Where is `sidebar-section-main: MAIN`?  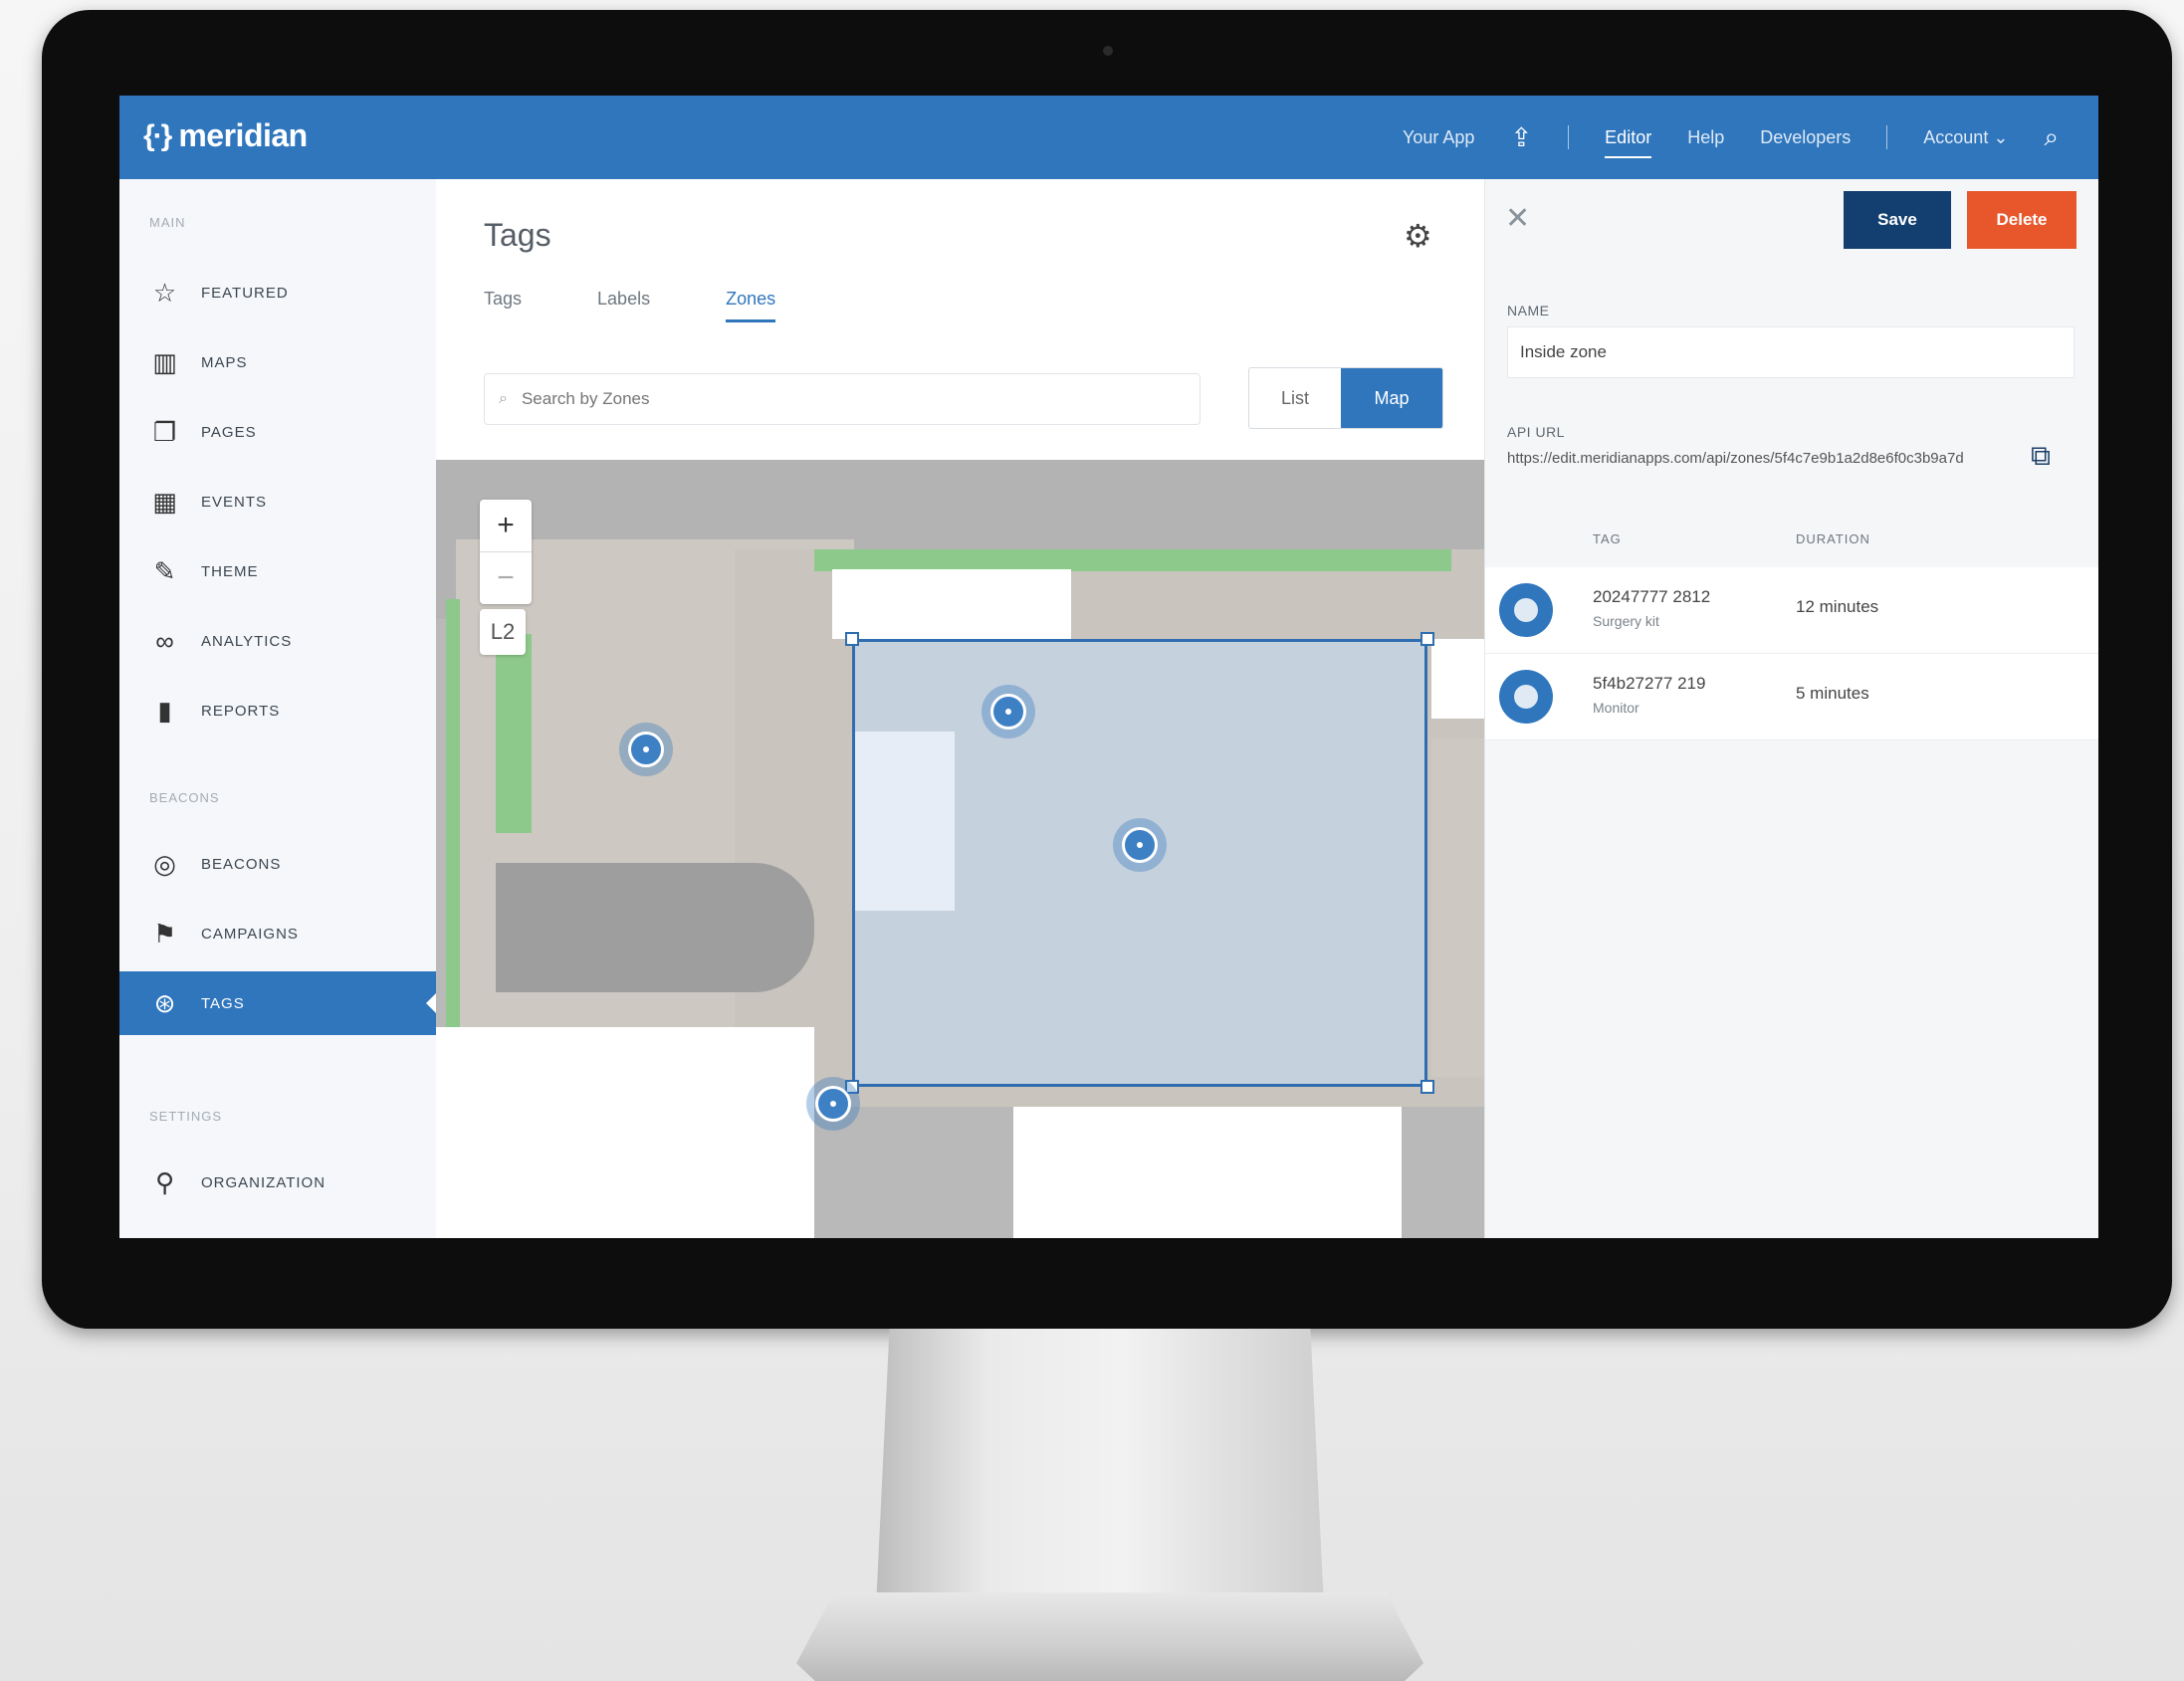 sidebar-section-main: MAIN is located at coordinates (168, 223).